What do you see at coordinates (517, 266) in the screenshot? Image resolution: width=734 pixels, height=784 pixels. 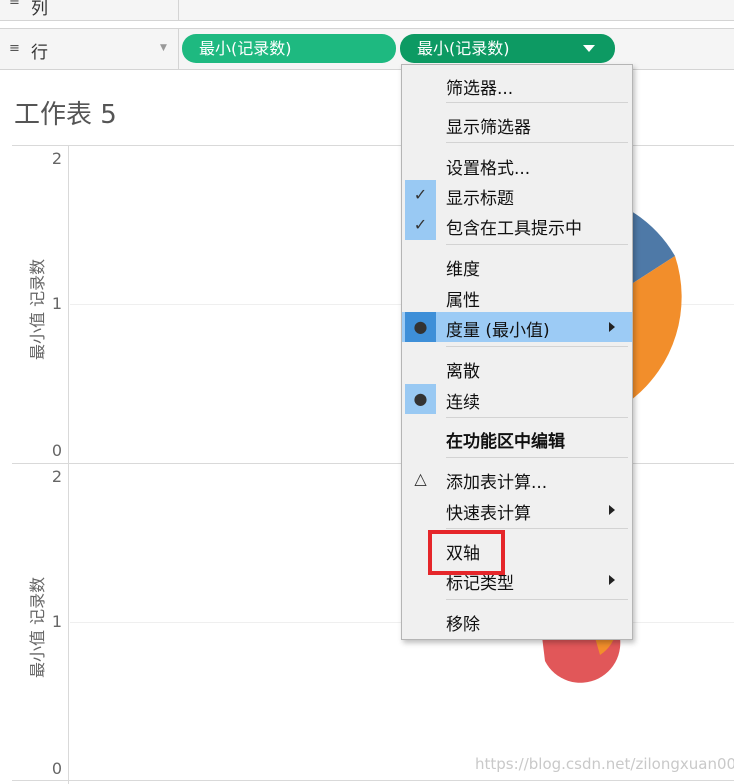 I see `menu-item-dimension: 维度` at bounding box center [517, 266].